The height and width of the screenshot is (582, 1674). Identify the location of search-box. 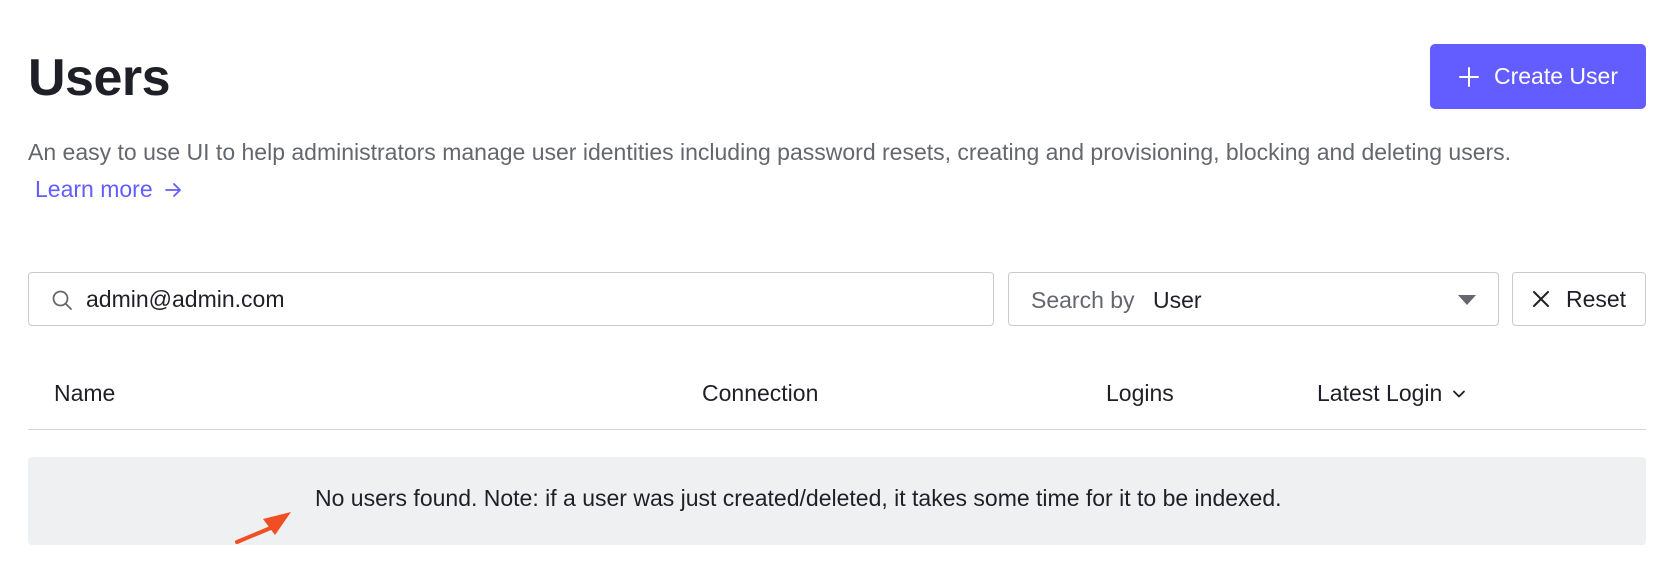
(511, 299).